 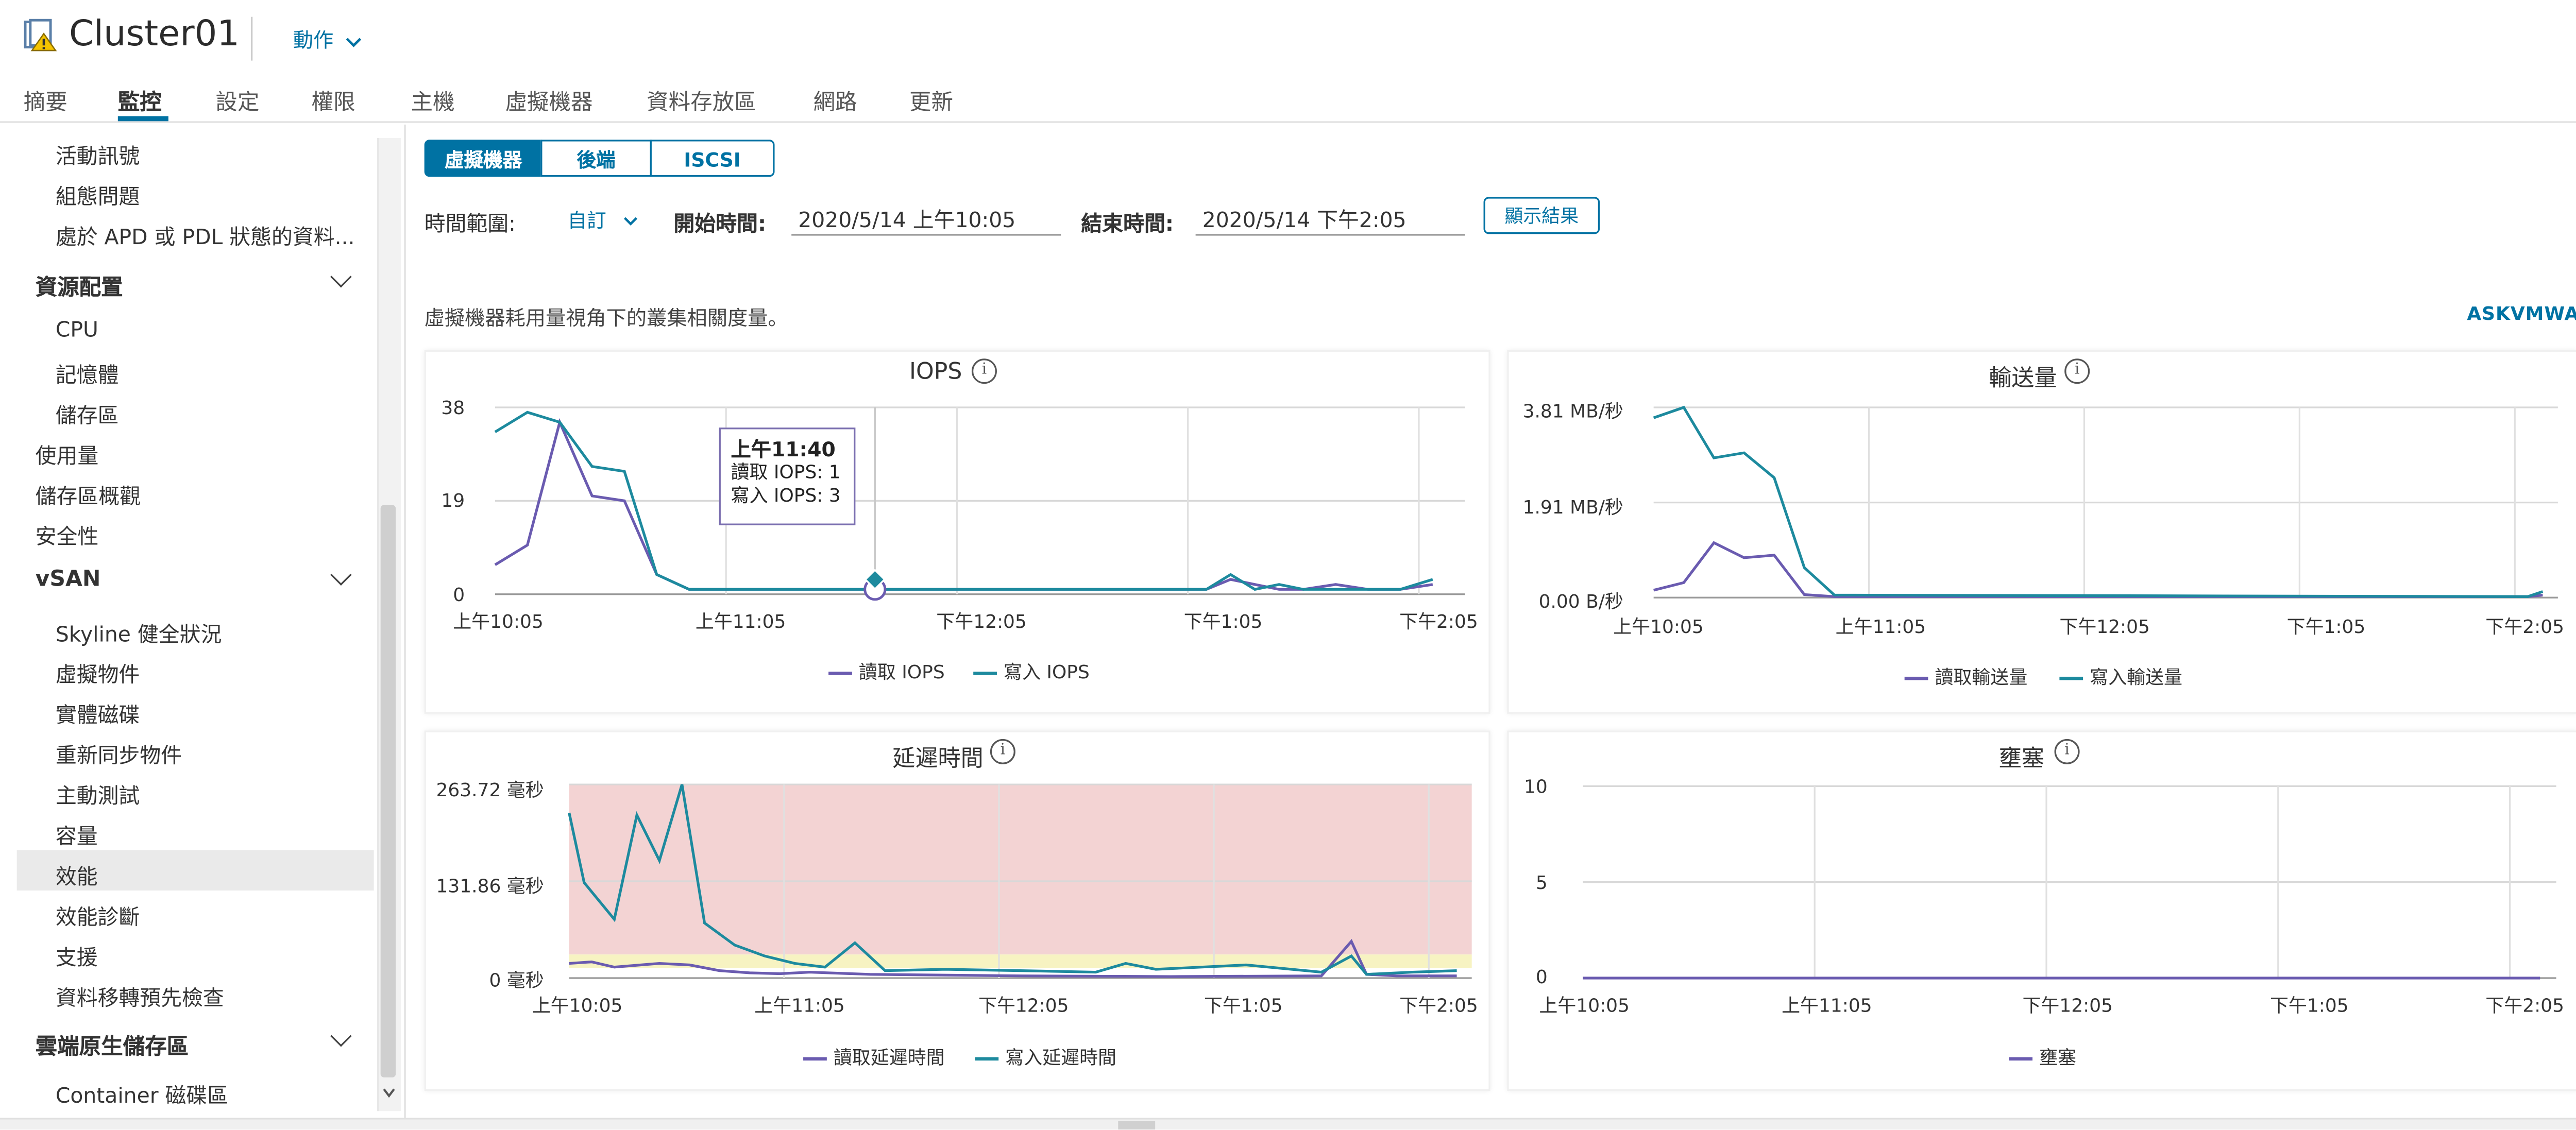 I want to click on iops-tooltip: 上午11:40 讀取 IOPS: 1 寫入 IOPS: 3, so click(x=787, y=476).